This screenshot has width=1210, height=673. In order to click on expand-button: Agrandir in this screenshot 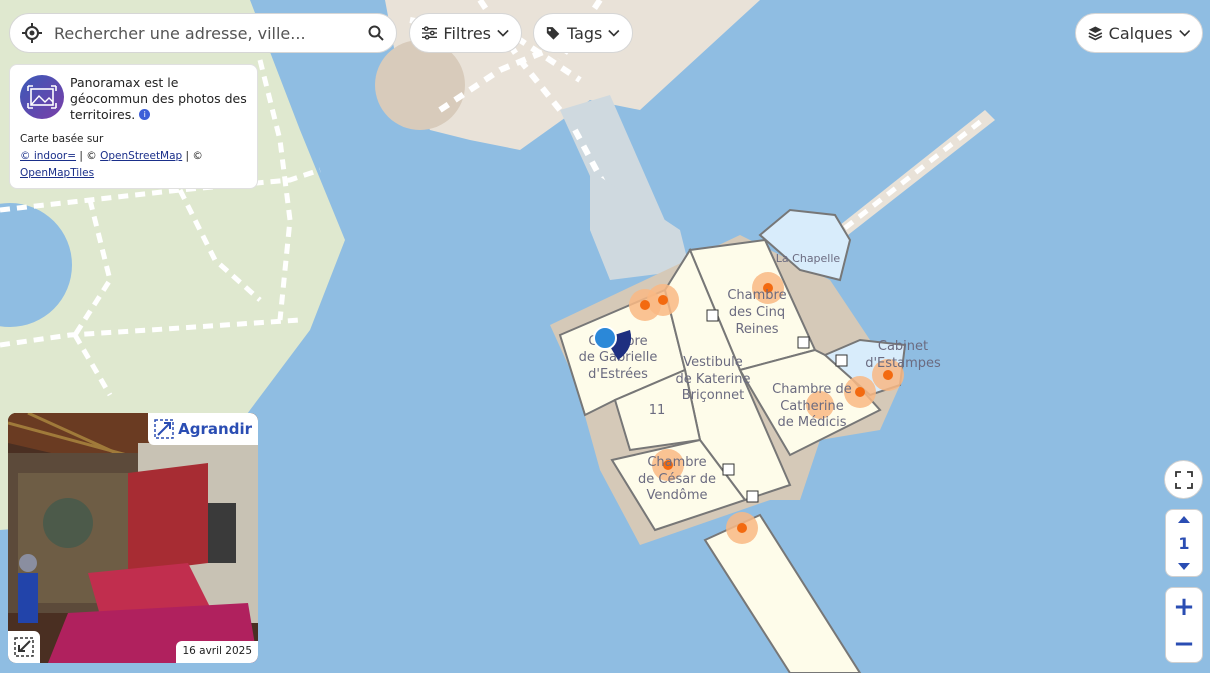, I will do `click(203, 429)`.